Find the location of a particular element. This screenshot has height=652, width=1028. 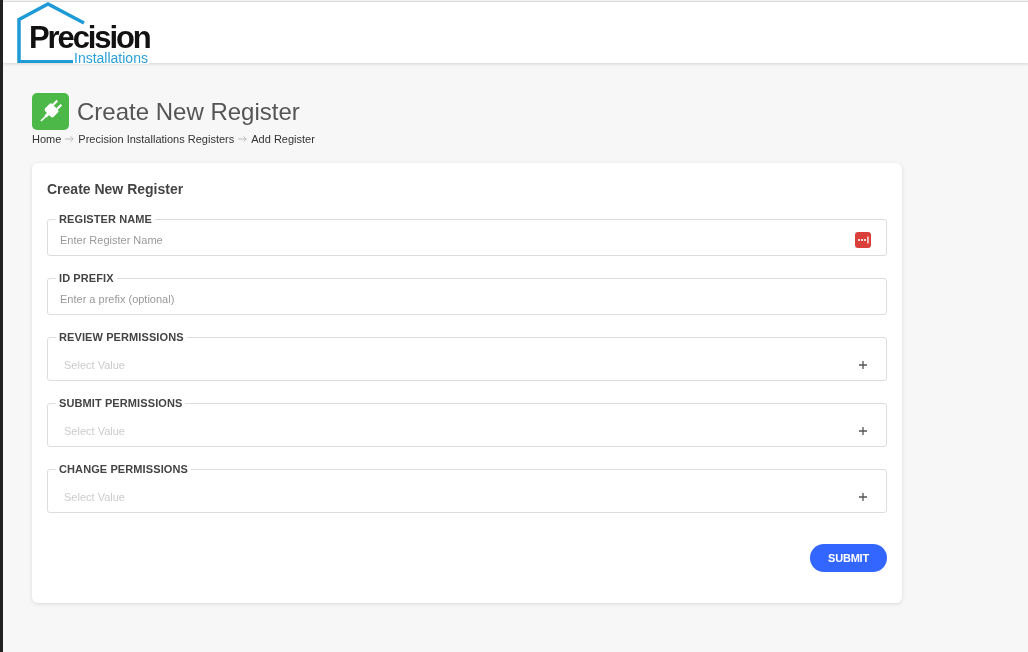

plug-icon is located at coordinates (50, 111).